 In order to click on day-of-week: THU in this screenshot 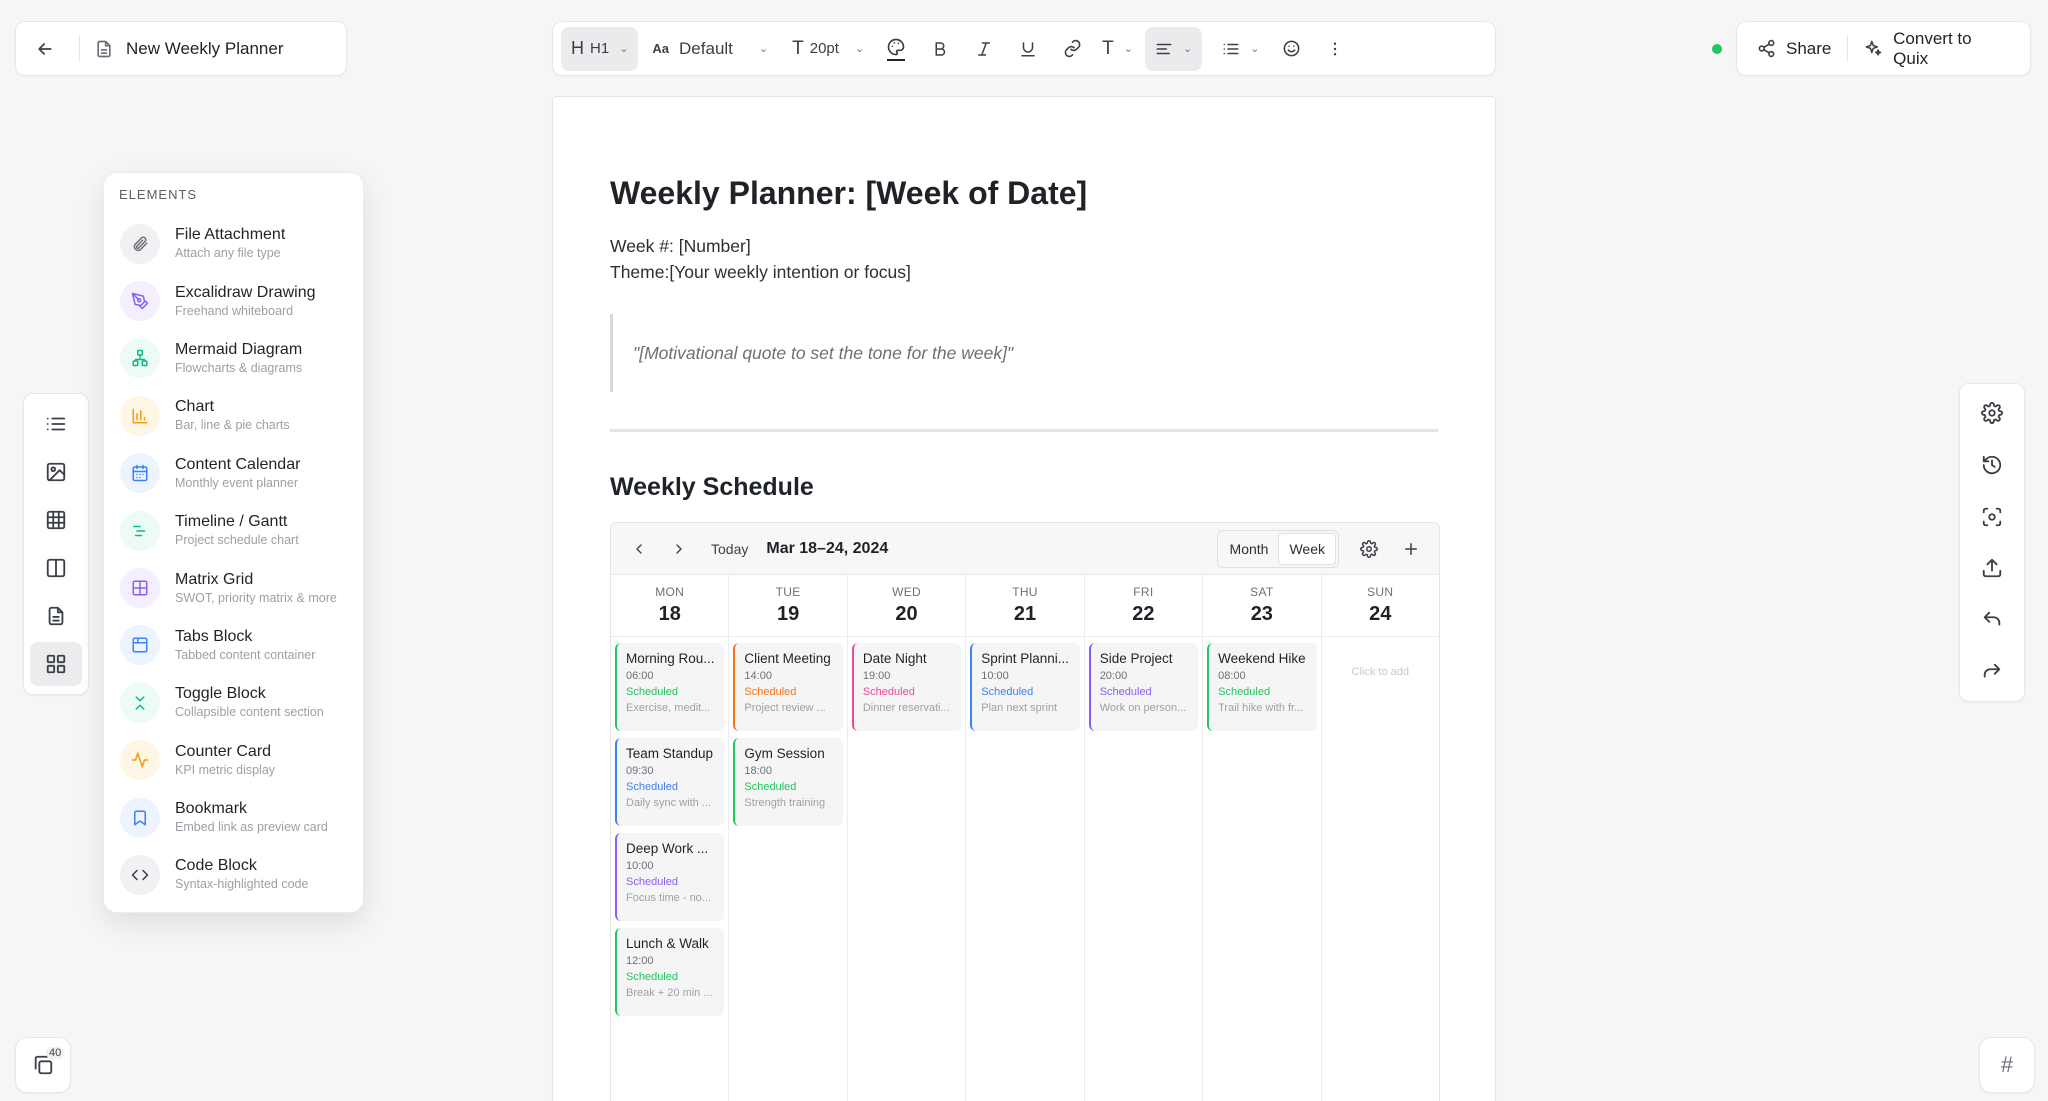, I will do `click(1025, 592)`.